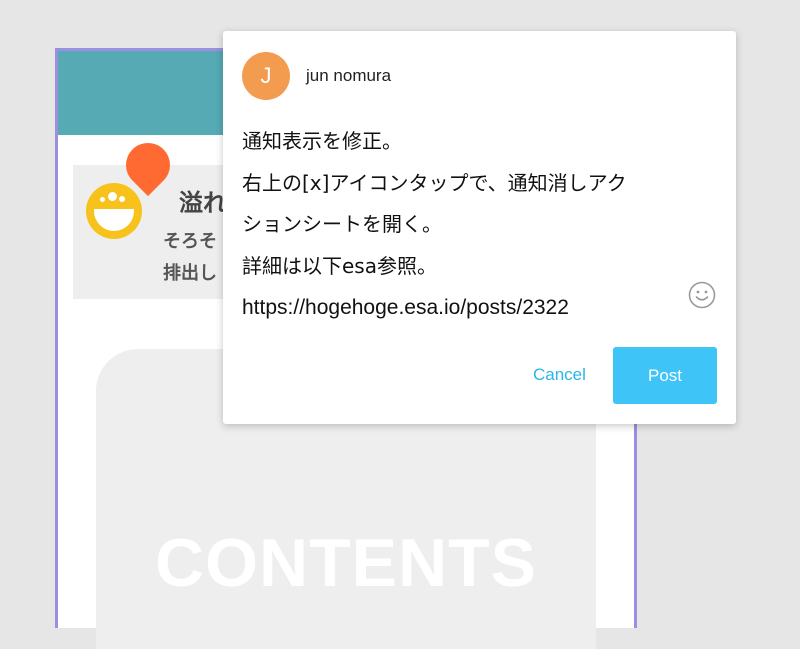 This screenshot has width=800, height=649. What do you see at coordinates (346, 563) in the screenshot?
I see `contents-label: CONTENTS` at bounding box center [346, 563].